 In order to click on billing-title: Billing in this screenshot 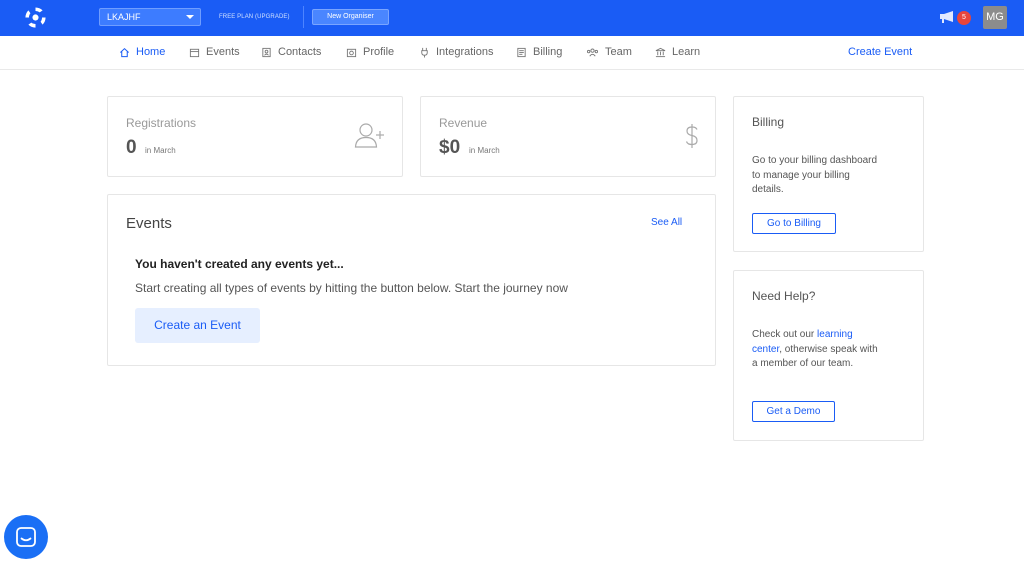, I will do `click(768, 122)`.